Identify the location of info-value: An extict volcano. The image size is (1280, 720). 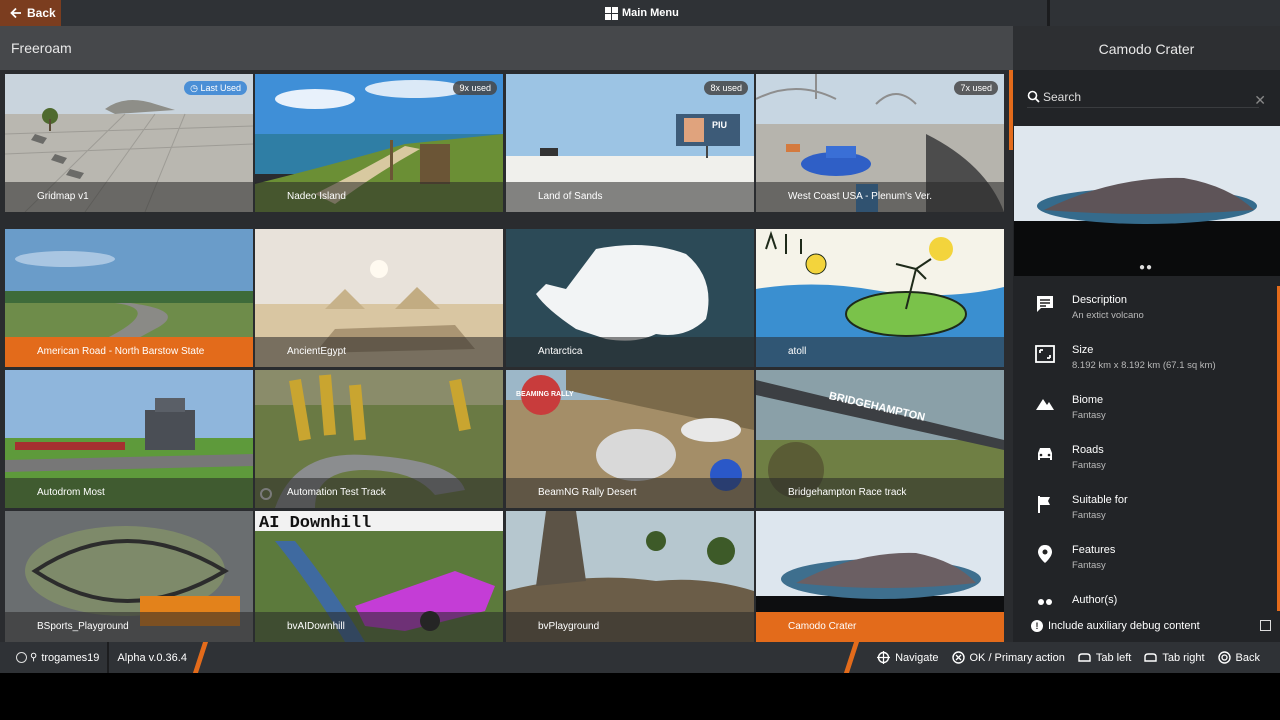
(1108, 315).